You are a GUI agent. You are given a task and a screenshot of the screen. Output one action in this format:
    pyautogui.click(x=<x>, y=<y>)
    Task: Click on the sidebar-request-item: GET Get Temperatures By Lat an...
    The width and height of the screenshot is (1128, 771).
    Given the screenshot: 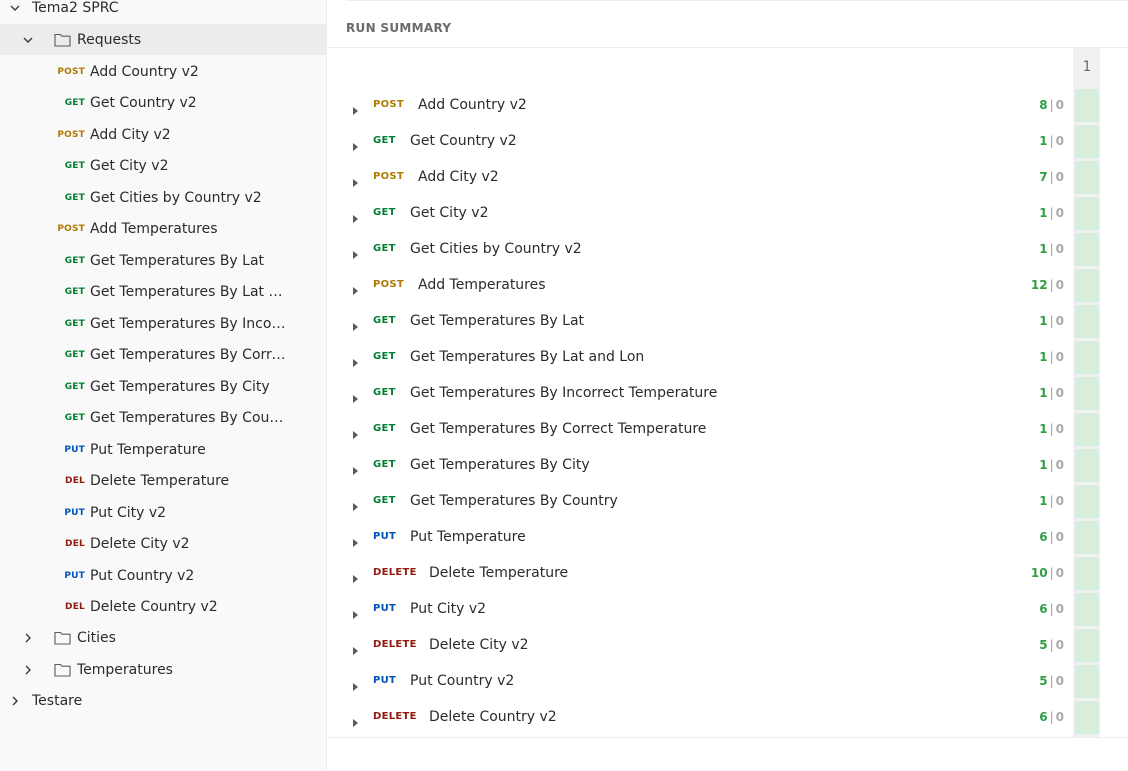 What is the action you would take?
    pyautogui.click(x=163, y=291)
    